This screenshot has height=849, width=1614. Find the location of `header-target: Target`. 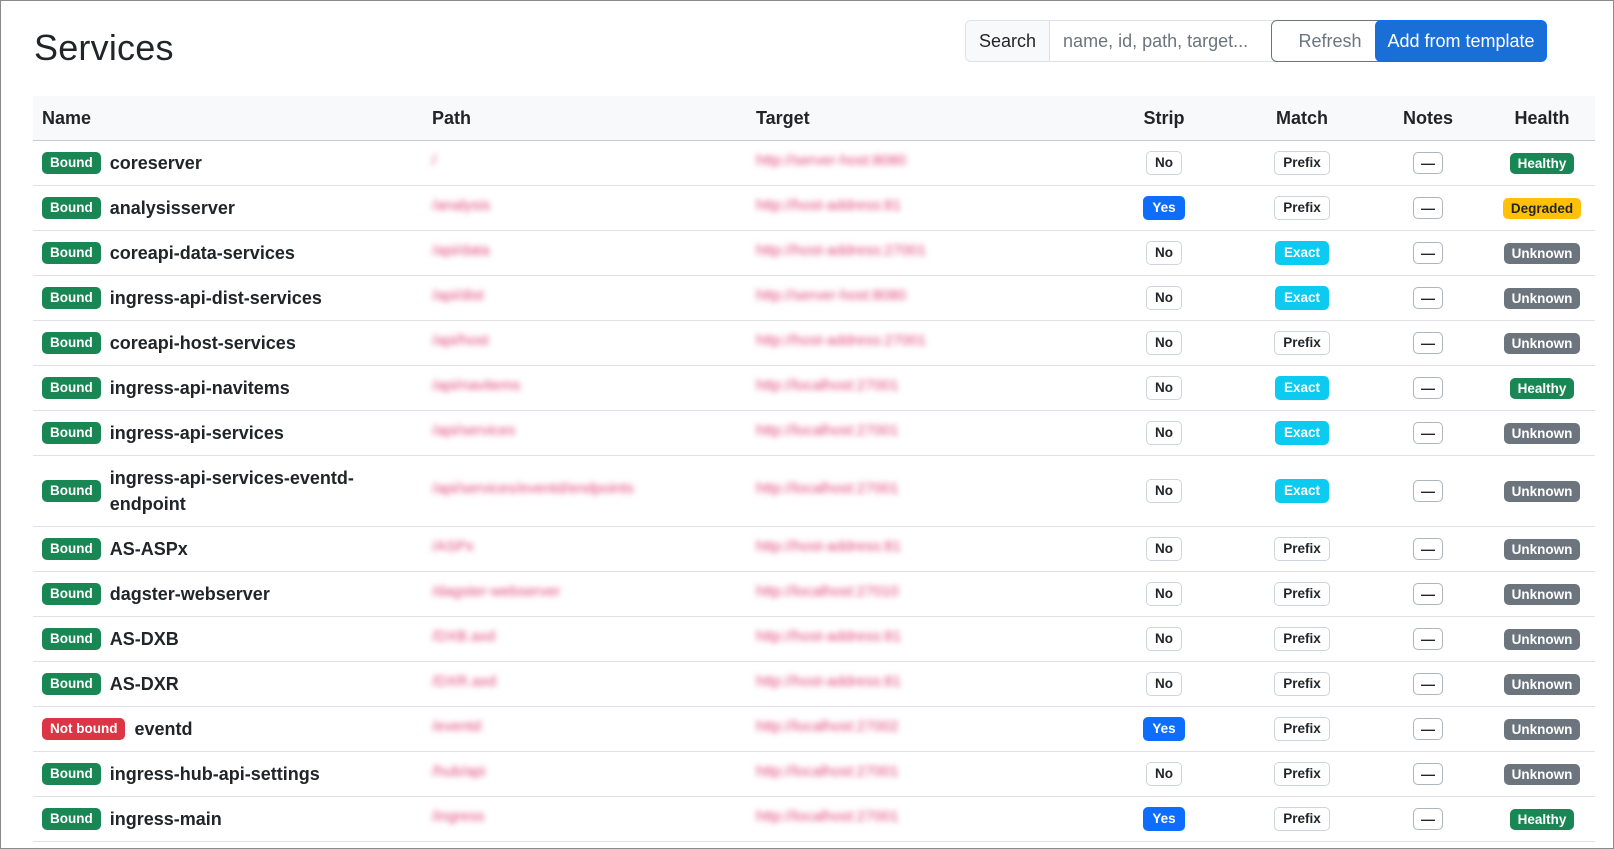

header-target: Target is located at coordinates (919, 118).